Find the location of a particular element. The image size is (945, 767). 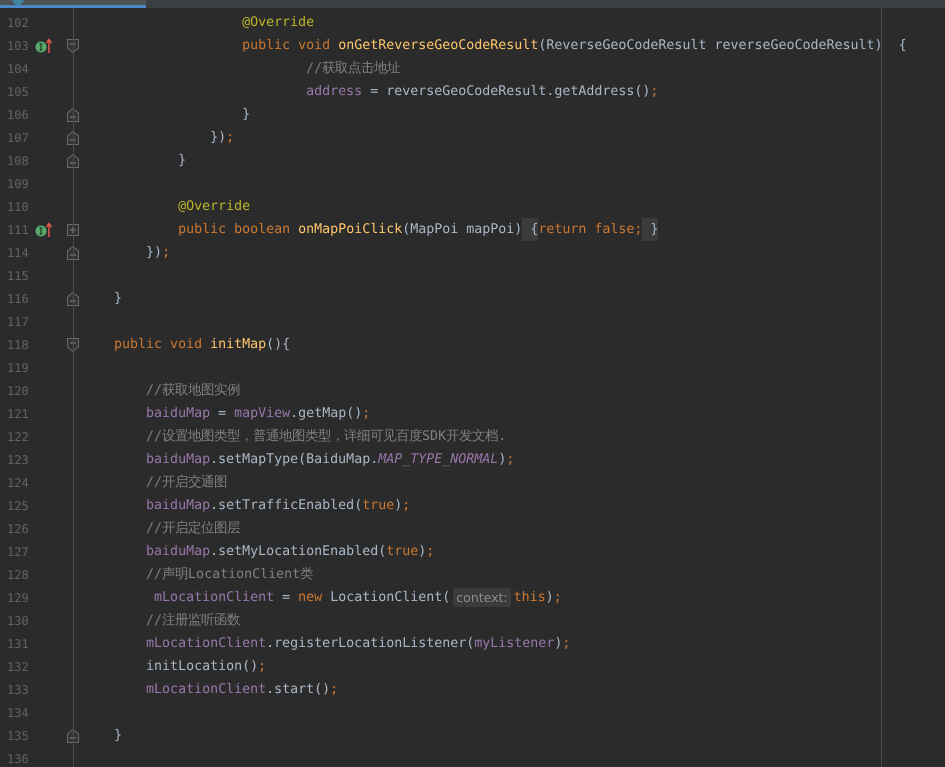

code-line: public boolean onMapPoiClick(MapPoi mapPoi) {return false; } is located at coordinates (370, 229).